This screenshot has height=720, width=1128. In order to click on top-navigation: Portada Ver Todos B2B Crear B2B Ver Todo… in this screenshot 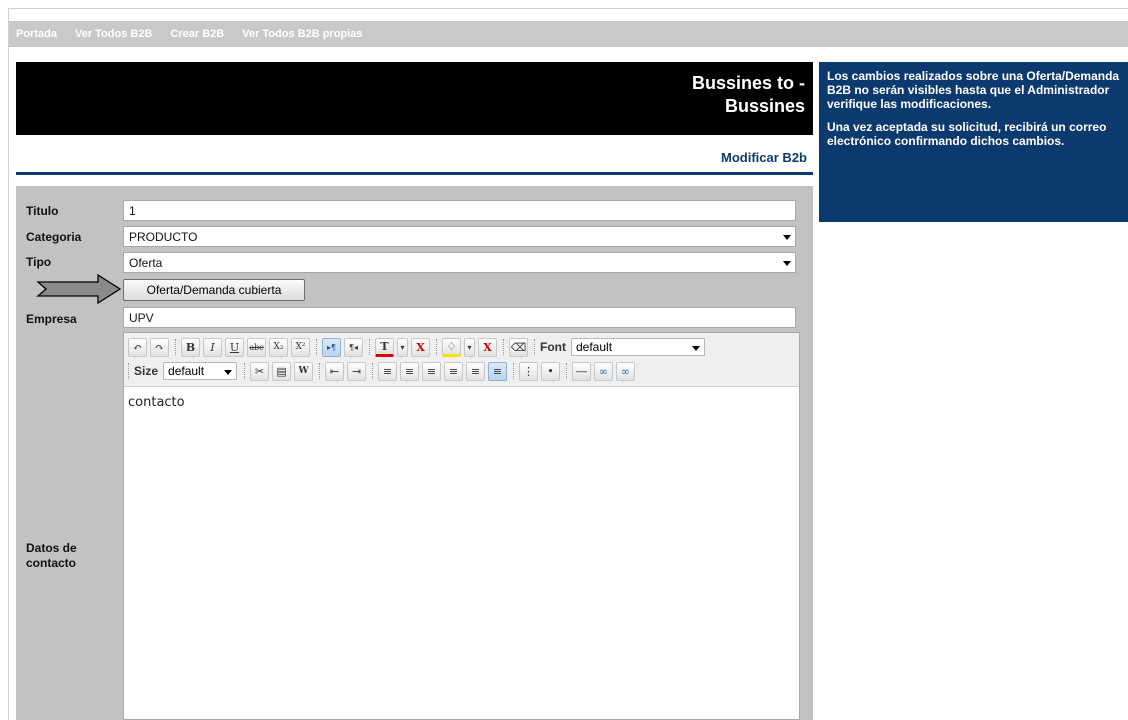, I will do `click(568, 34)`.